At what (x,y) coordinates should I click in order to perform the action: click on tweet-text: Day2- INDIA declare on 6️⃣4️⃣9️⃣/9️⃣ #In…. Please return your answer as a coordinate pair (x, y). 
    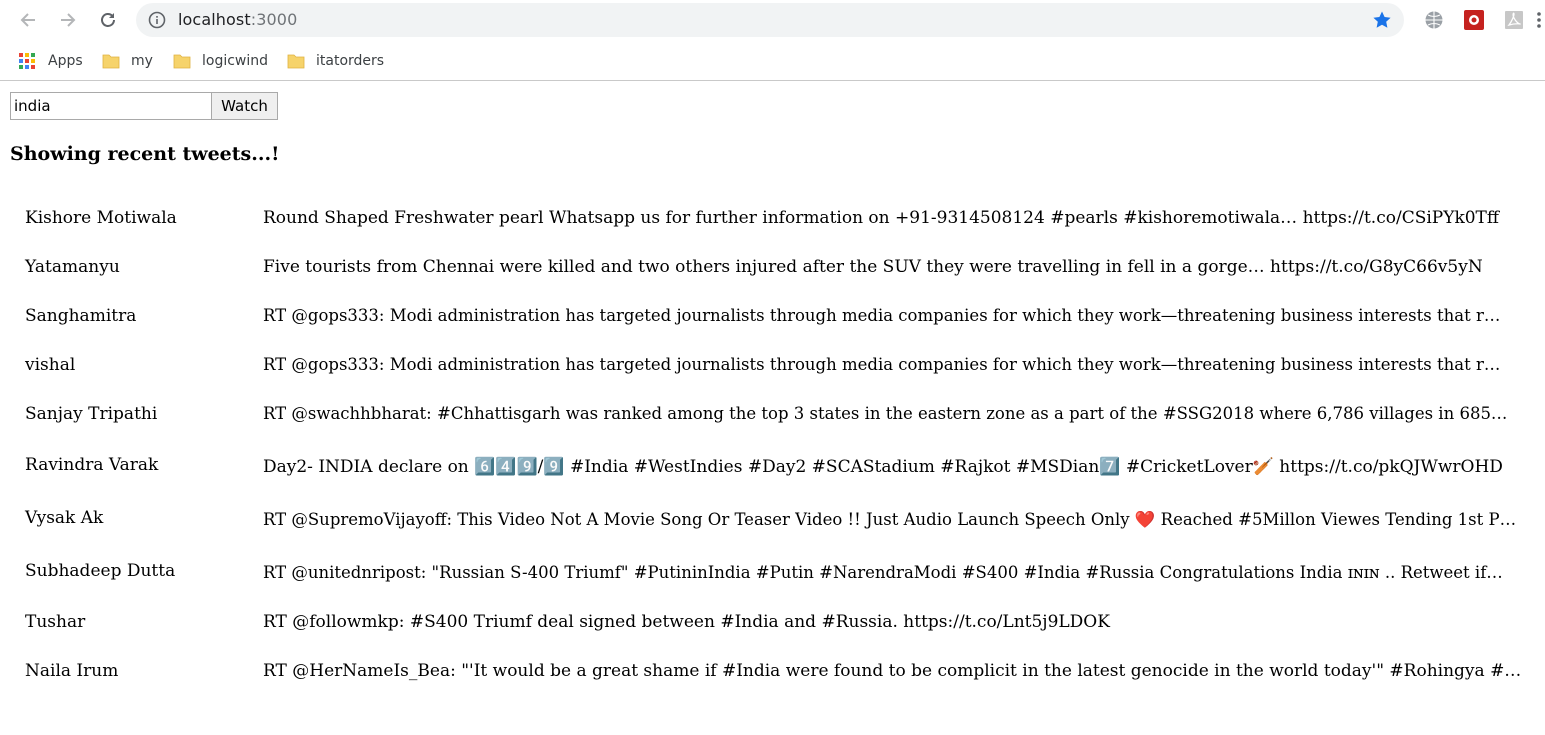
    Looking at the image, I should click on (883, 467).